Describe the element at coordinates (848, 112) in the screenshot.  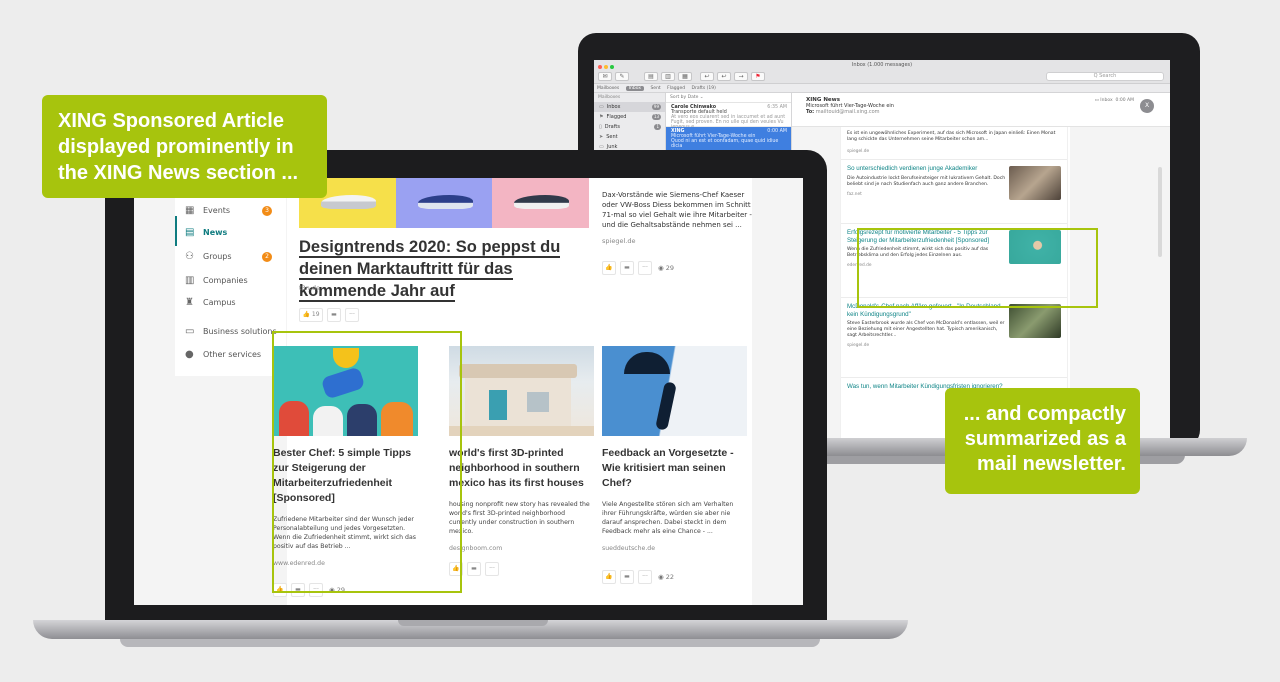
I see `to-address: mailtouid@mail.xing.com` at that location.